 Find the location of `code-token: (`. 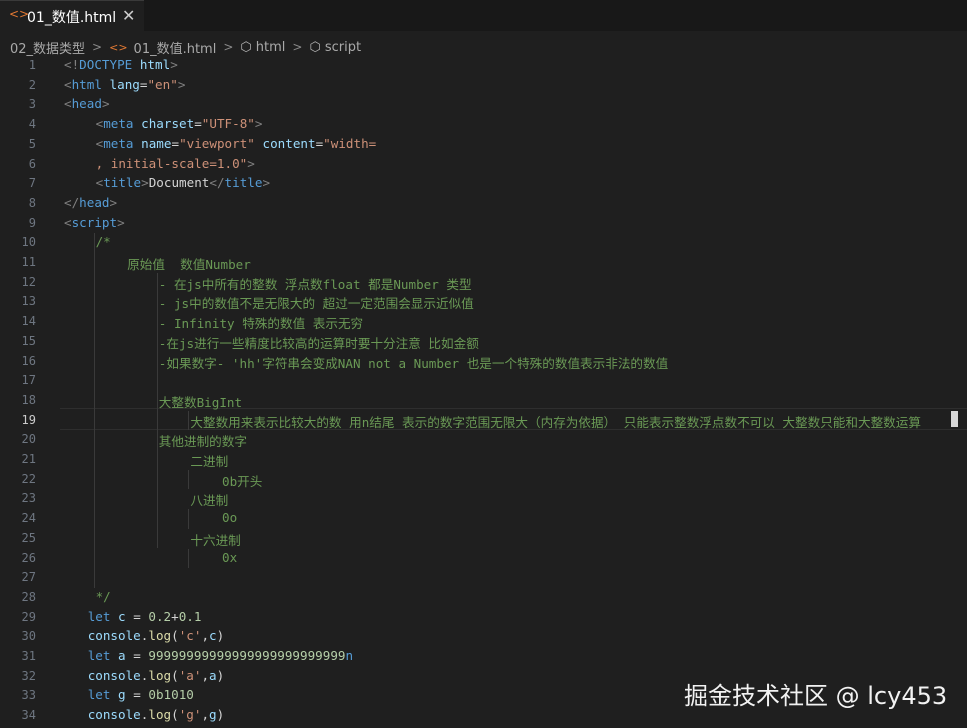

code-token: ( is located at coordinates (175, 715).